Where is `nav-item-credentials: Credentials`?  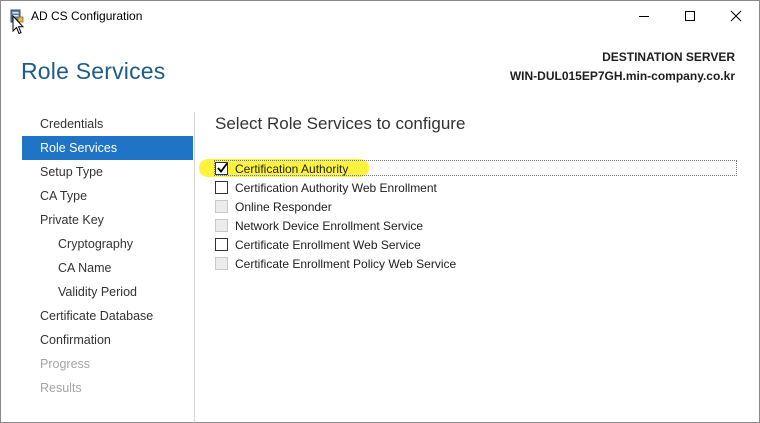 nav-item-credentials: Credentials is located at coordinates (107, 124).